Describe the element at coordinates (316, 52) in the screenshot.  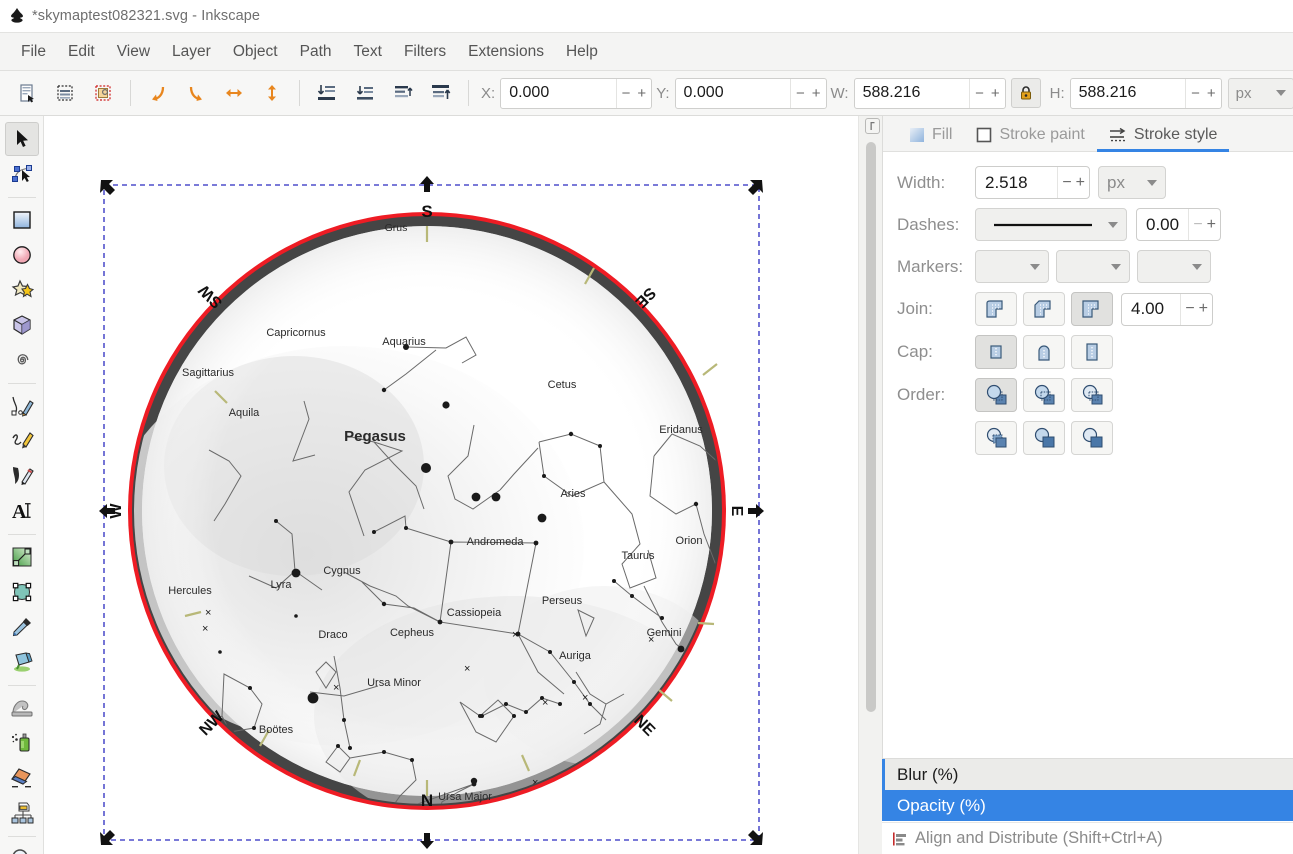
I see `menu-path: Path` at that location.